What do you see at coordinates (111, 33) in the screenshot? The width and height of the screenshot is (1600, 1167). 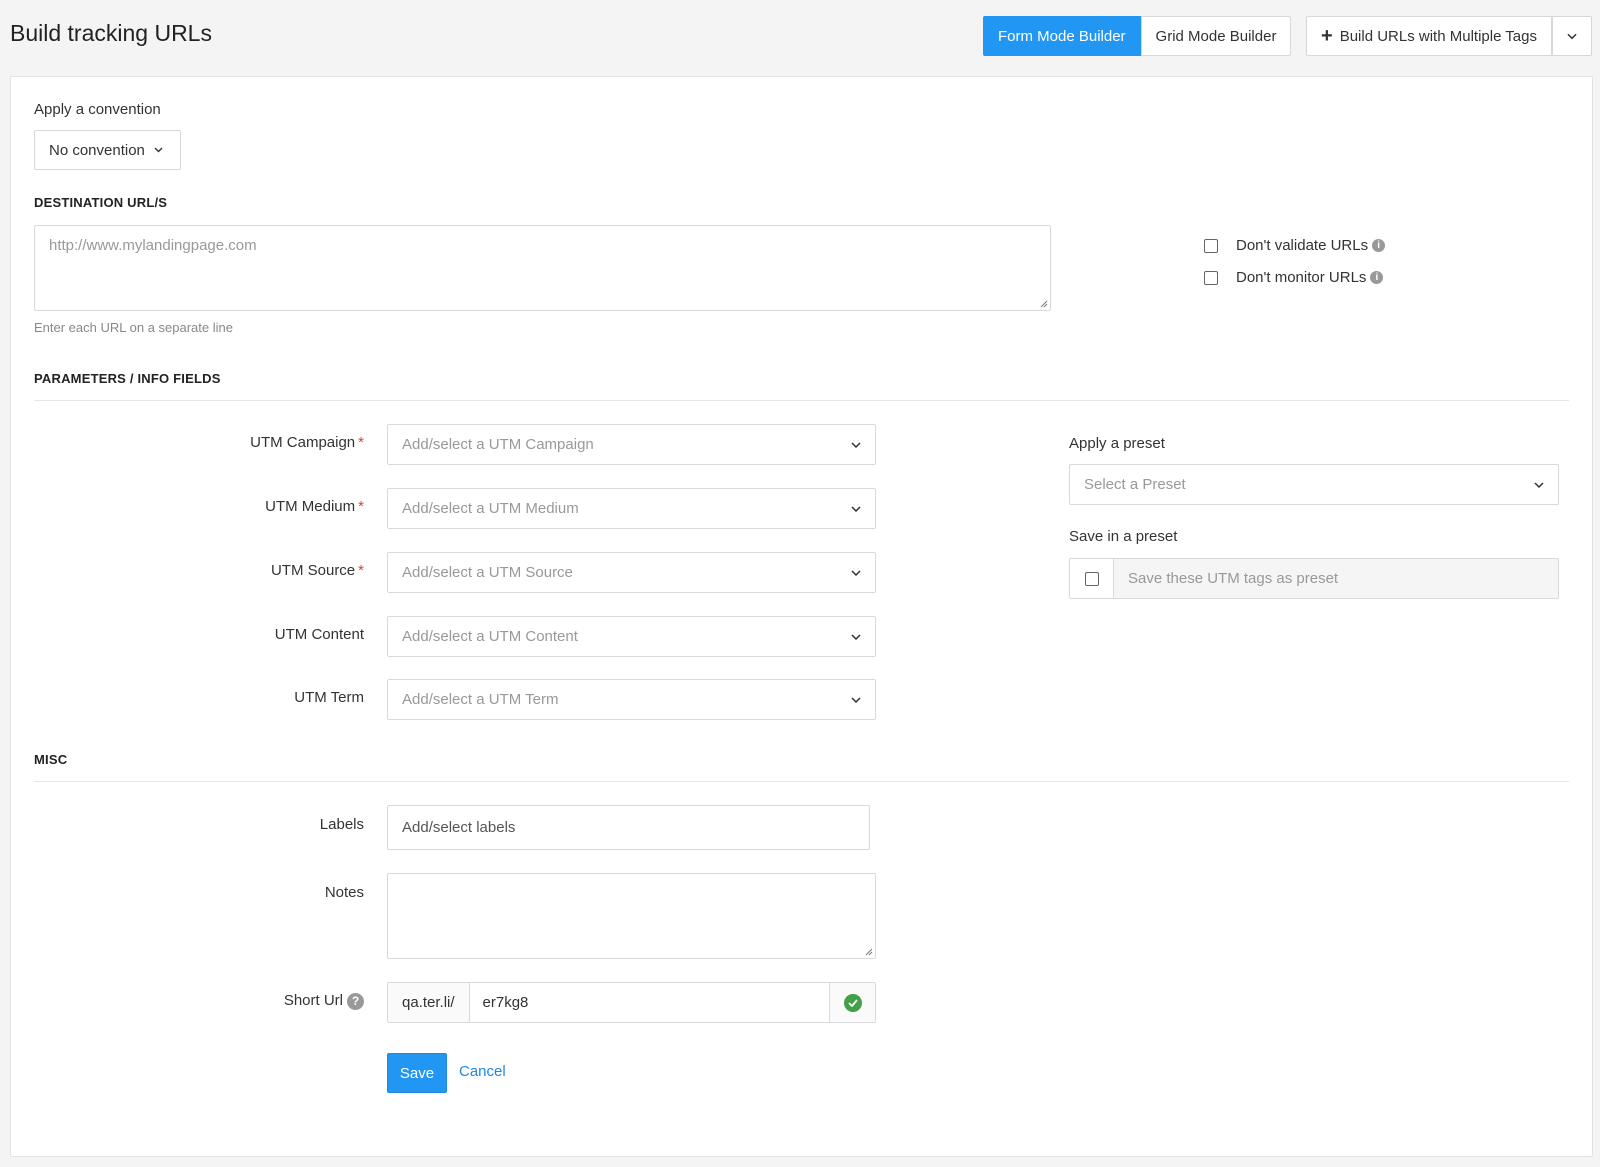 I see `page-title: Build tracking URLs` at bounding box center [111, 33].